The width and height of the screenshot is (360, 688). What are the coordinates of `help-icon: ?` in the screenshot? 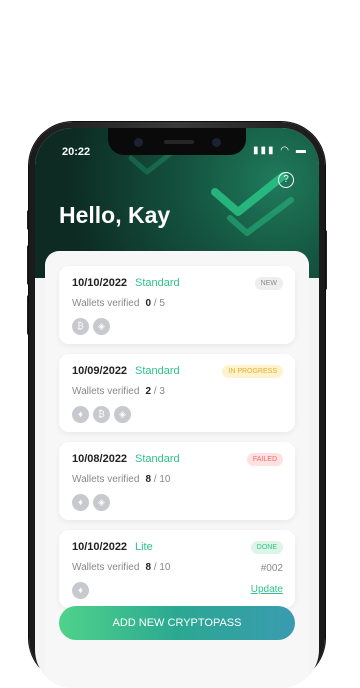 It's located at (286, 180).